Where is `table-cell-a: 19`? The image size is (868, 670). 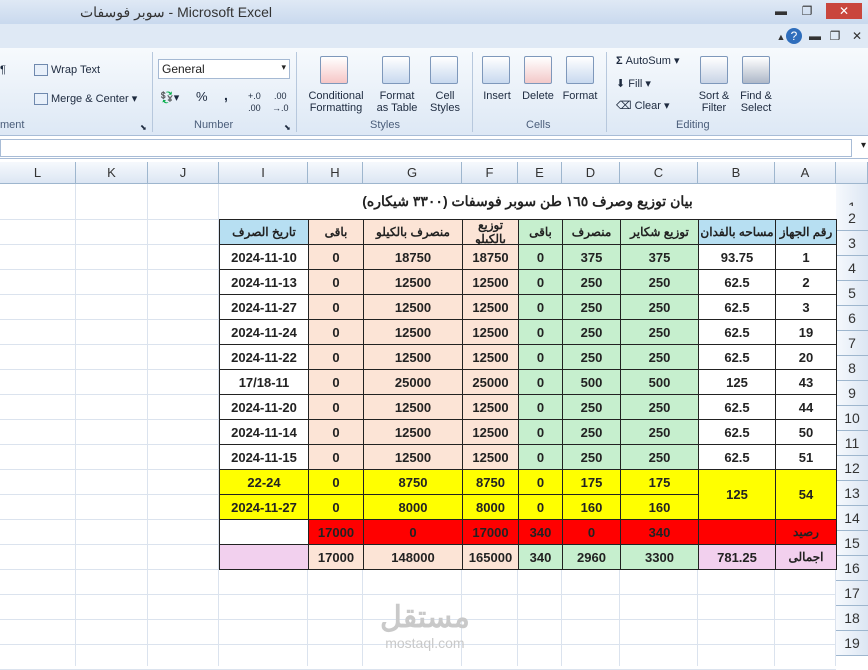
table-cell-a: 19 is located at coordinates (806, 332).